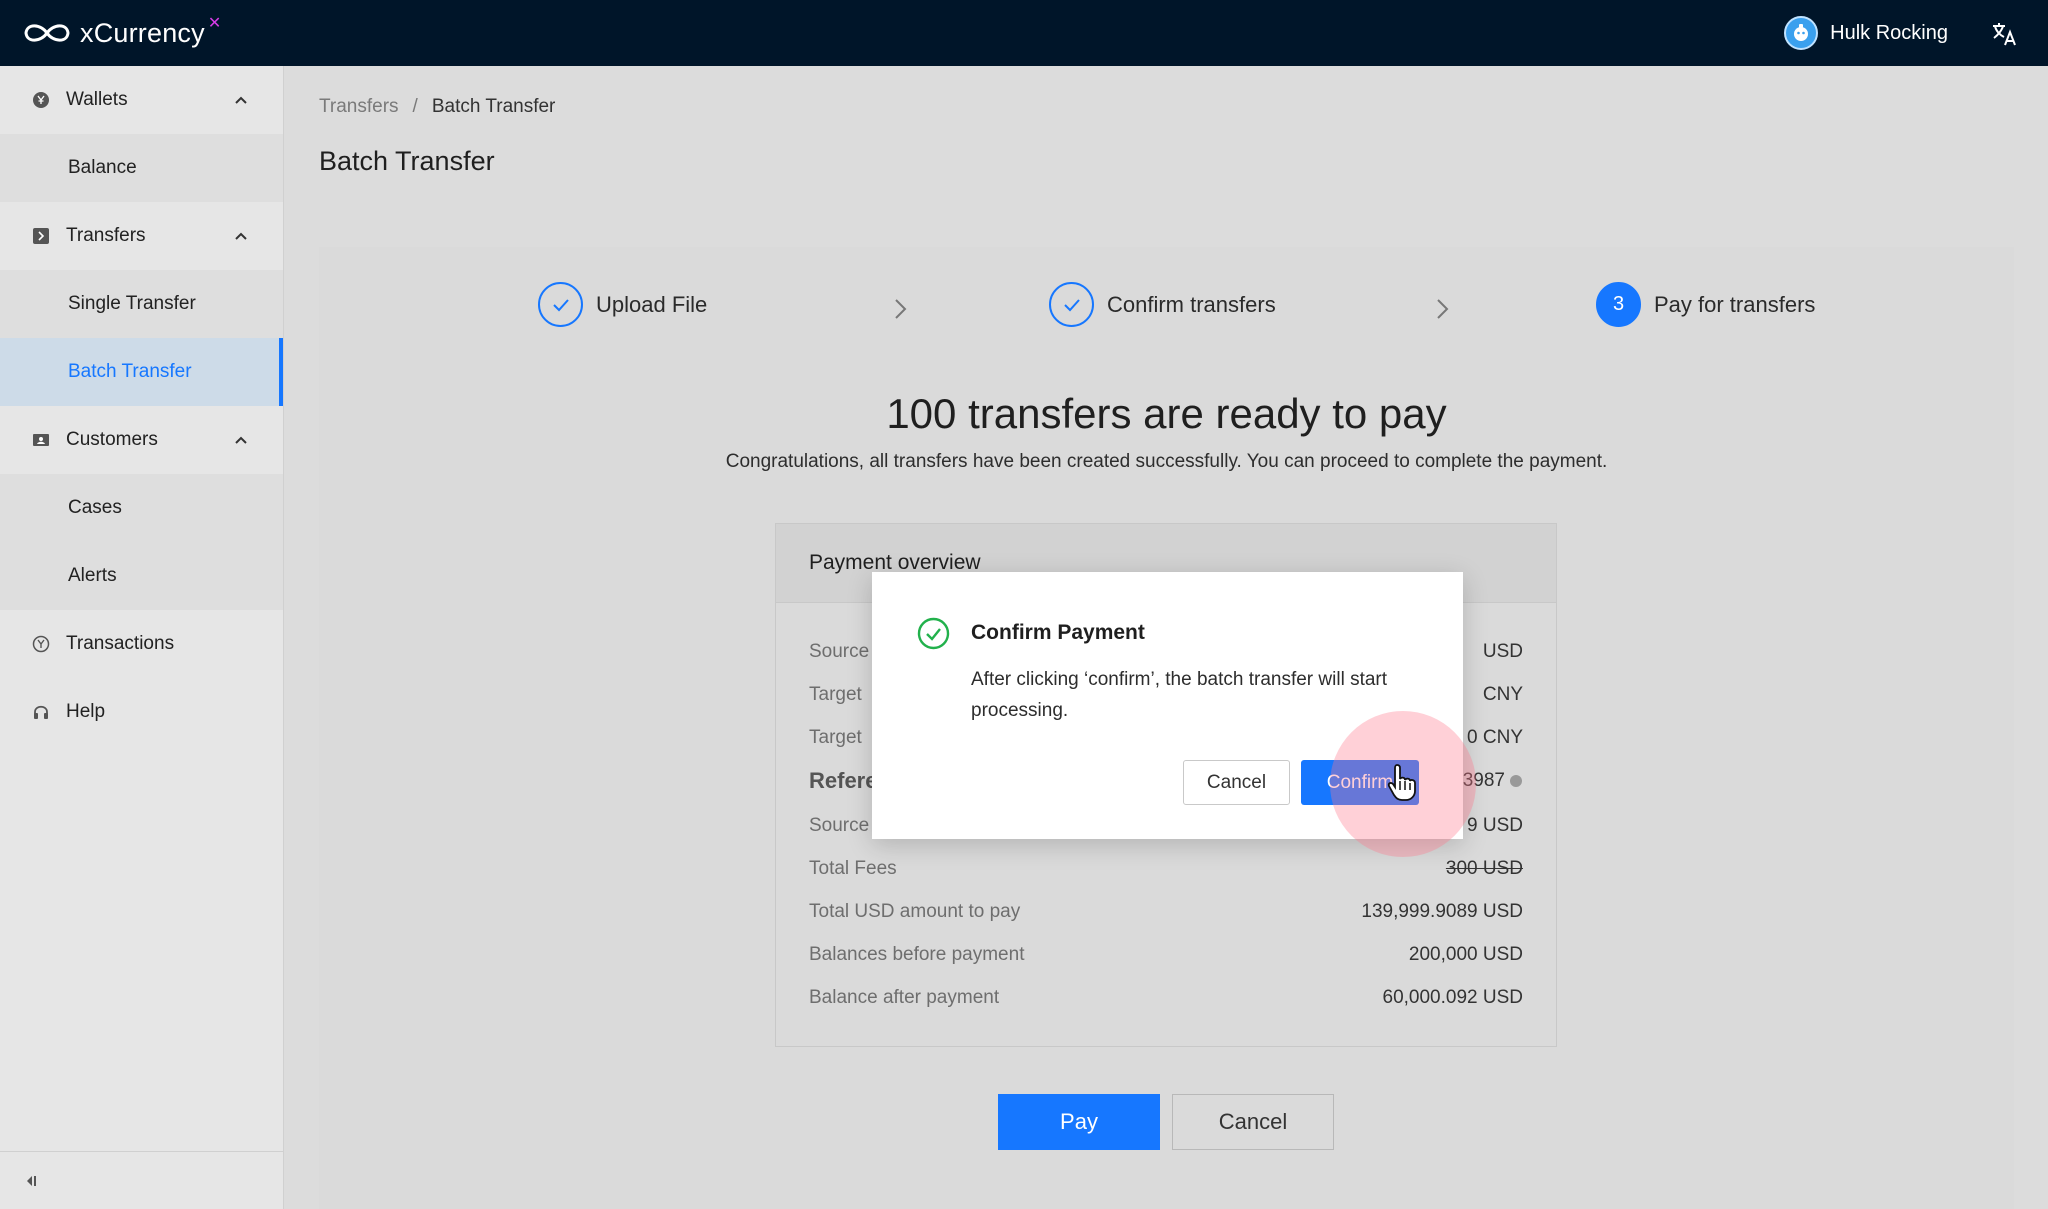  What do you see at coordinates (1166, 997) in the screenshot?
I see `overview-row: Balance after payment 60,000.092 USD` at bounding box center [1166, 997].